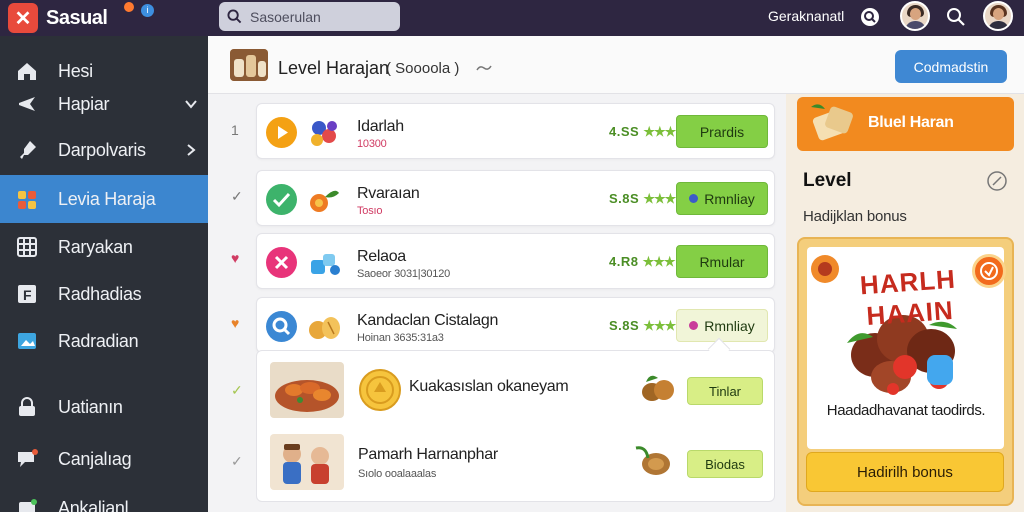  I want to click on list-item: Idarlah 10300 4.SS ★★★ Prardis, so click(515, 131).